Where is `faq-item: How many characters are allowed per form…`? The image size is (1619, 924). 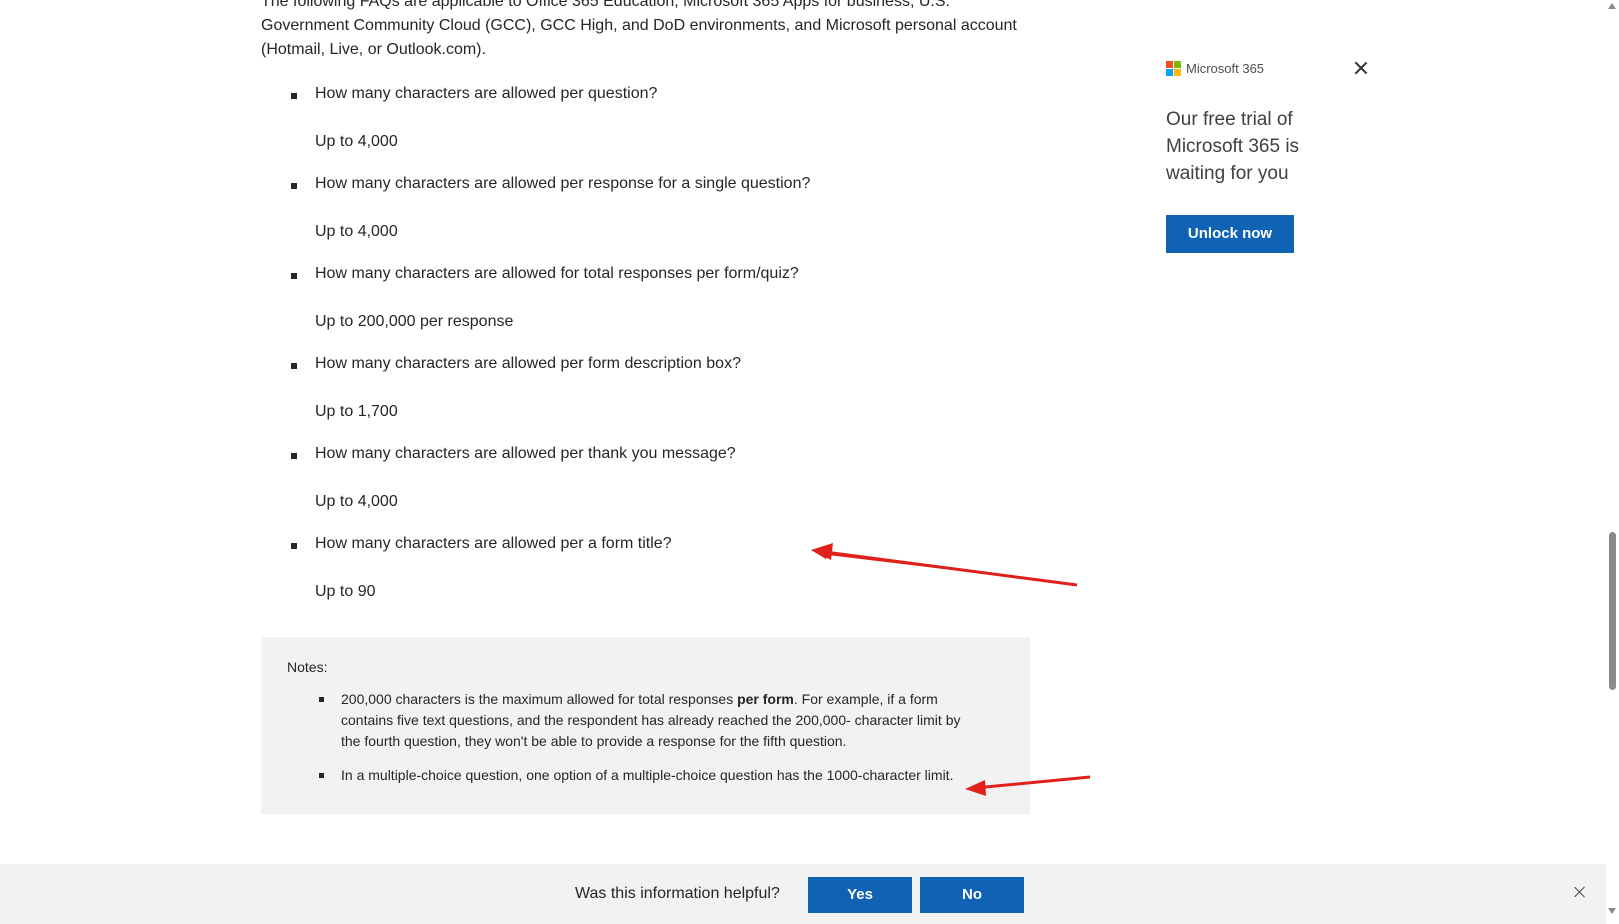 faq-item: How many characters are allowed per form… is located at coordinates (641, 397).